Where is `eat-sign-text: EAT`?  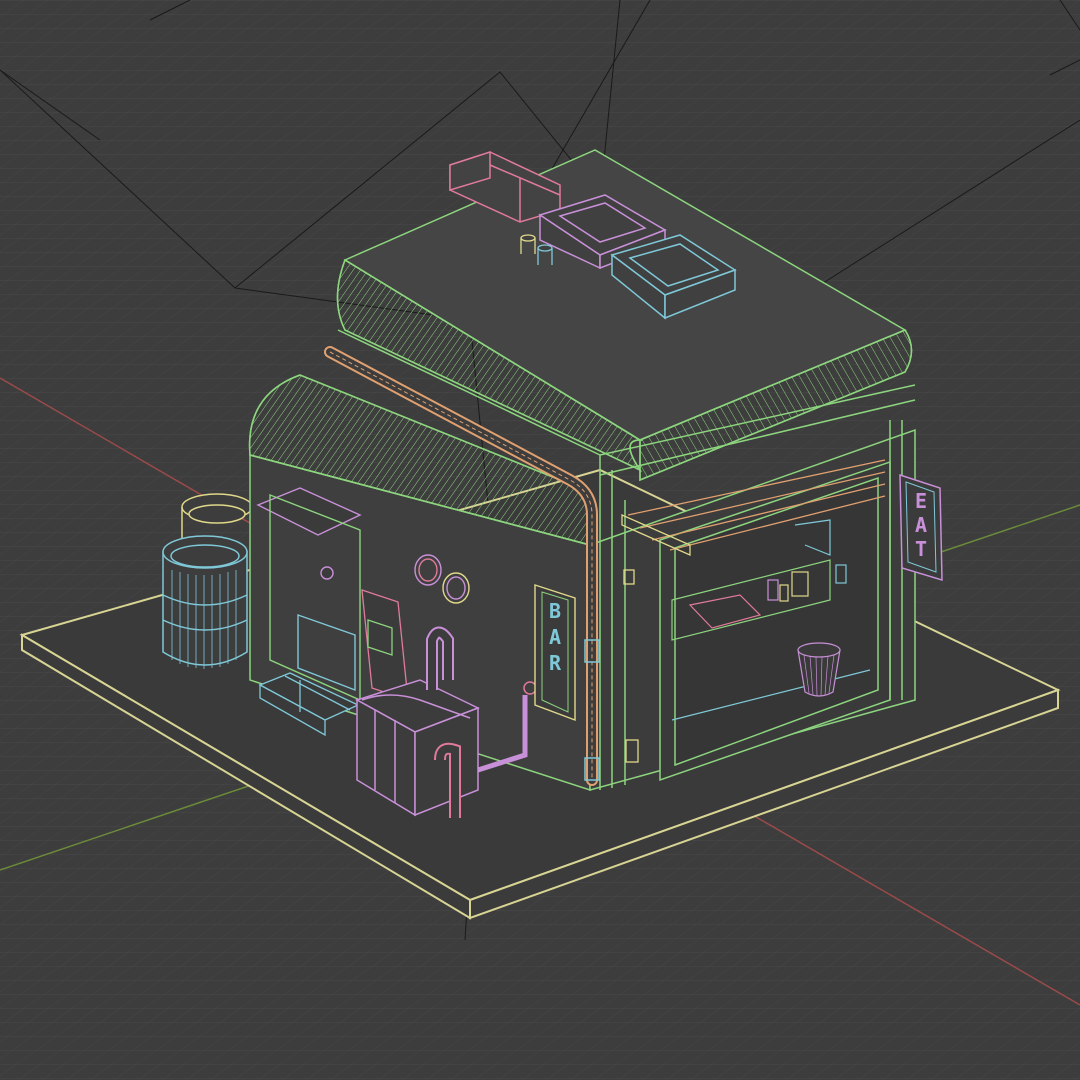 eat-sign-text: EAT is located at coordinates (921, 525).